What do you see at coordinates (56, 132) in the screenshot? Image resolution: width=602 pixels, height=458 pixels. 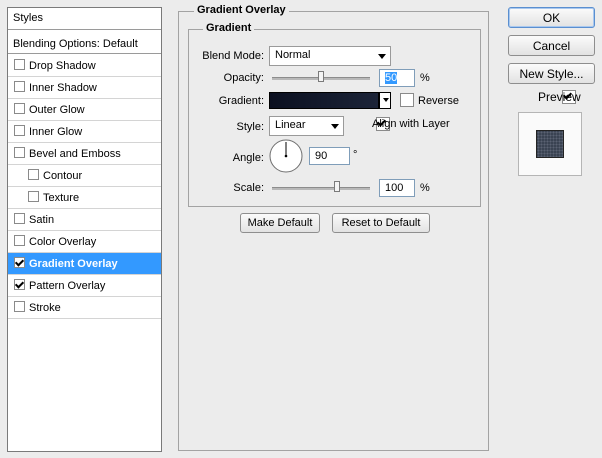 I see `style-item-label: Inner Glow` at bounding box center [56, 132].